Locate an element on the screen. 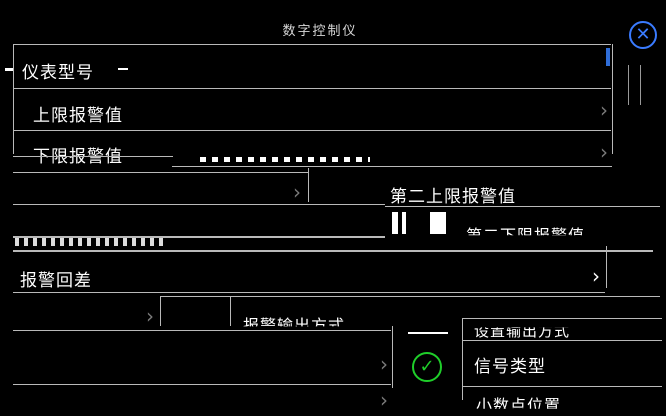 The height and width of the screenshot is (416, 666). scroll-indicator is located at coordinates (608, 57).